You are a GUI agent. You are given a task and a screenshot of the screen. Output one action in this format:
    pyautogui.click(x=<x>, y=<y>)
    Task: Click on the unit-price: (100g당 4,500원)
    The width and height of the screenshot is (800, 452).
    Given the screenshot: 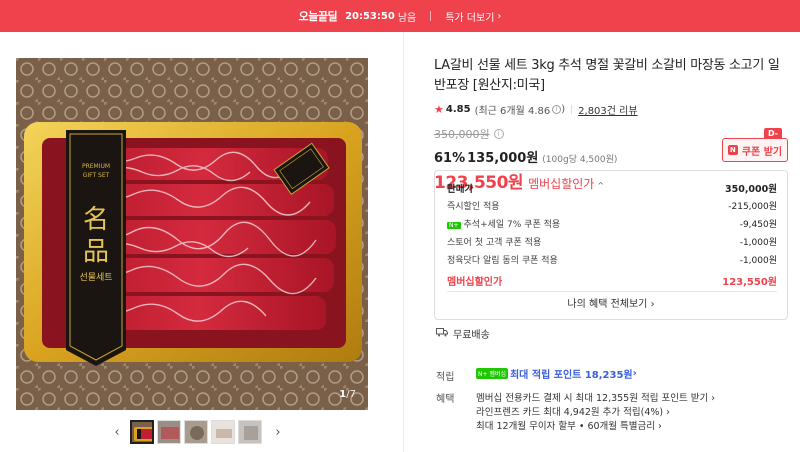 What is the action you would take?
    pyautogui.click(x=580, y=160)
    